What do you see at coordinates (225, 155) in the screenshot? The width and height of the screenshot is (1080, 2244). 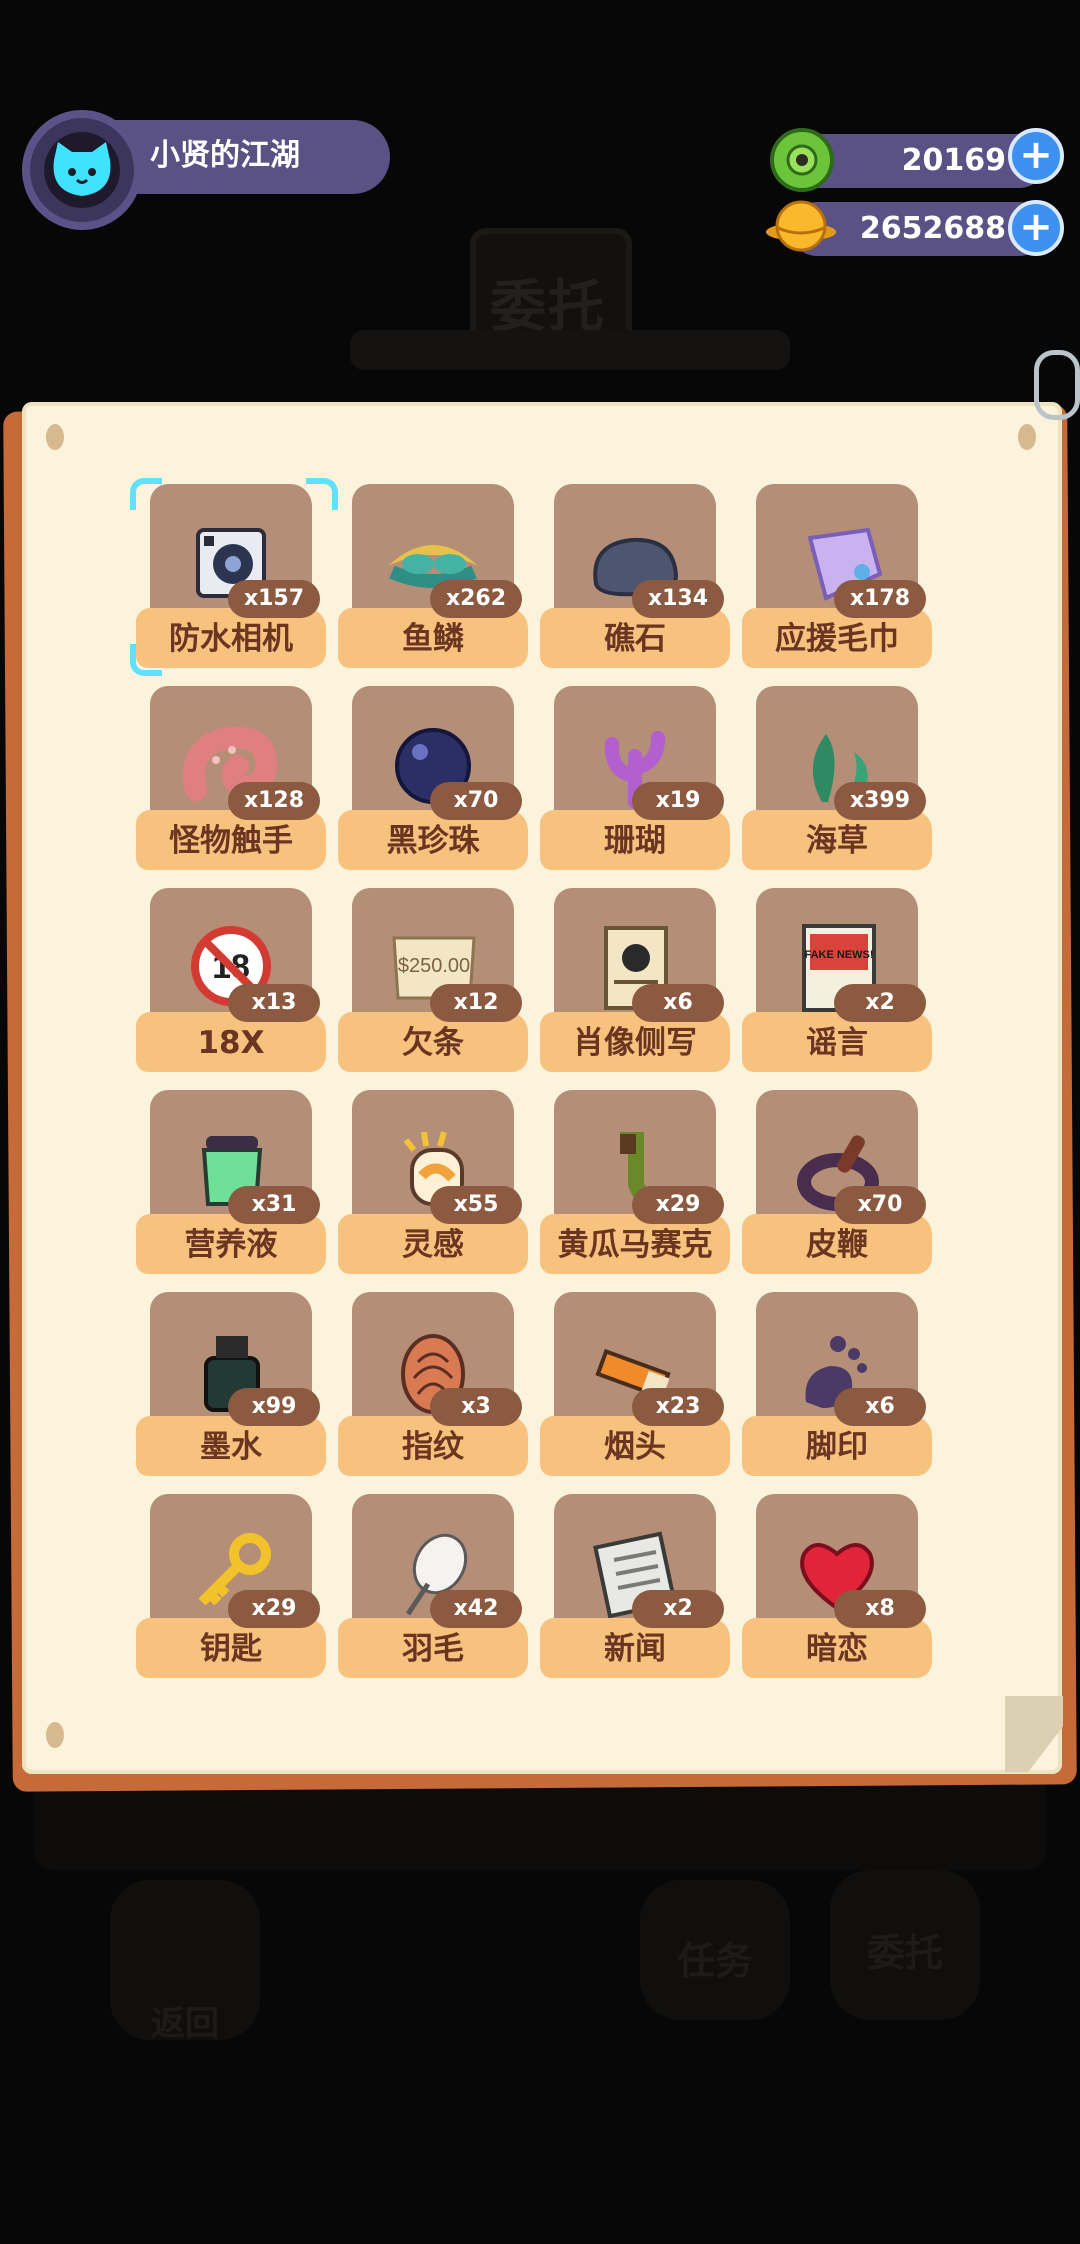 I see `profile-name: 小贤的江湖` at bounding box center [225, 155].